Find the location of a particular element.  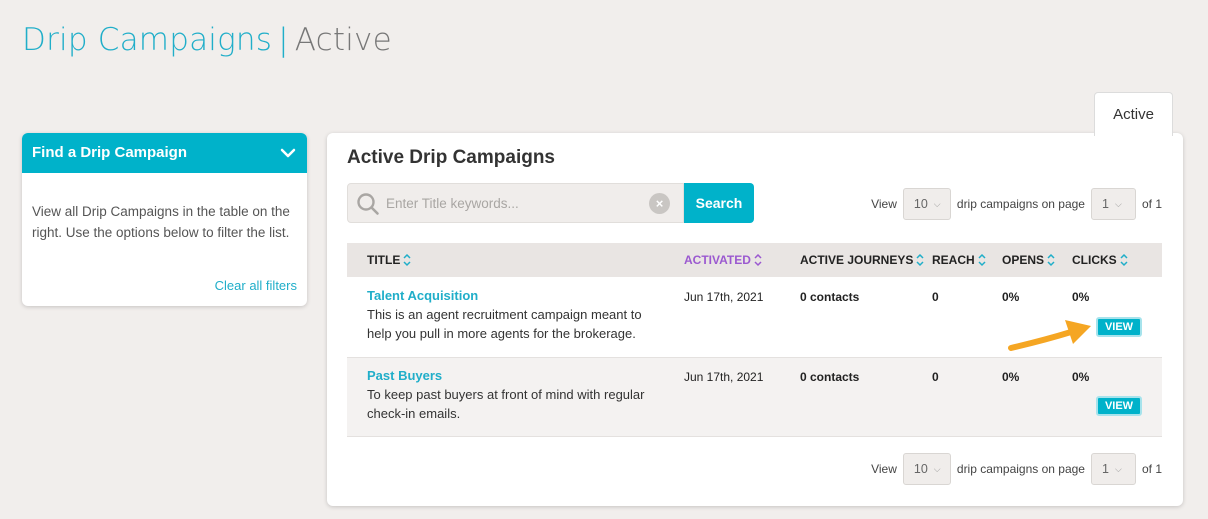

campaign-name-link: Past Buyers is located at coordinates (512, 375).